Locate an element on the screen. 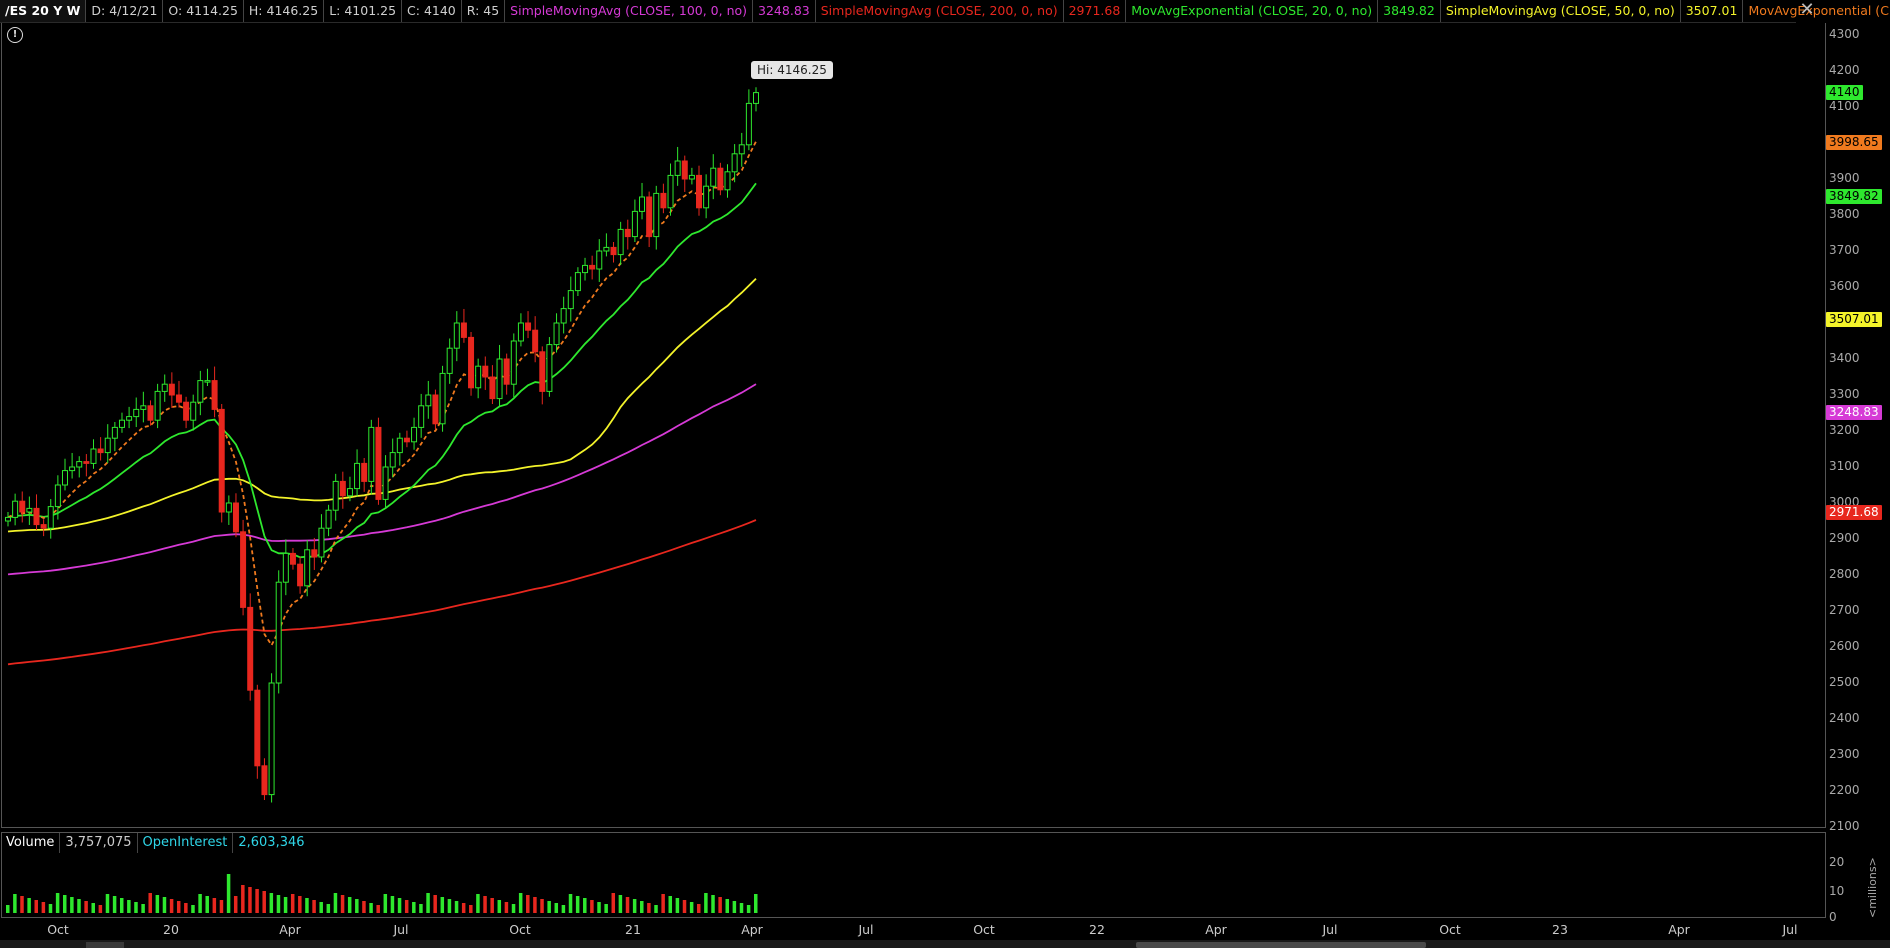 The height and width of the screenshot is (948, 1890). open-interest-label: OpenInterest is located at coordinates (186, 843).